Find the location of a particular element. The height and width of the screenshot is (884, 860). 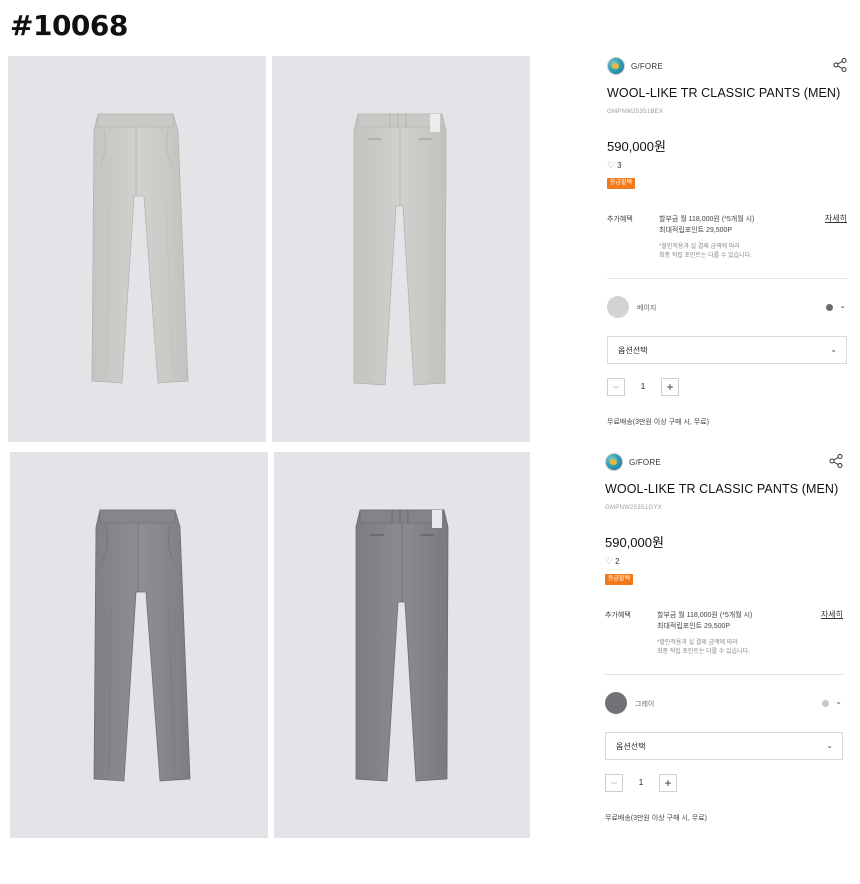

page-id-label: #10068 is located at coordinates (69, 25).